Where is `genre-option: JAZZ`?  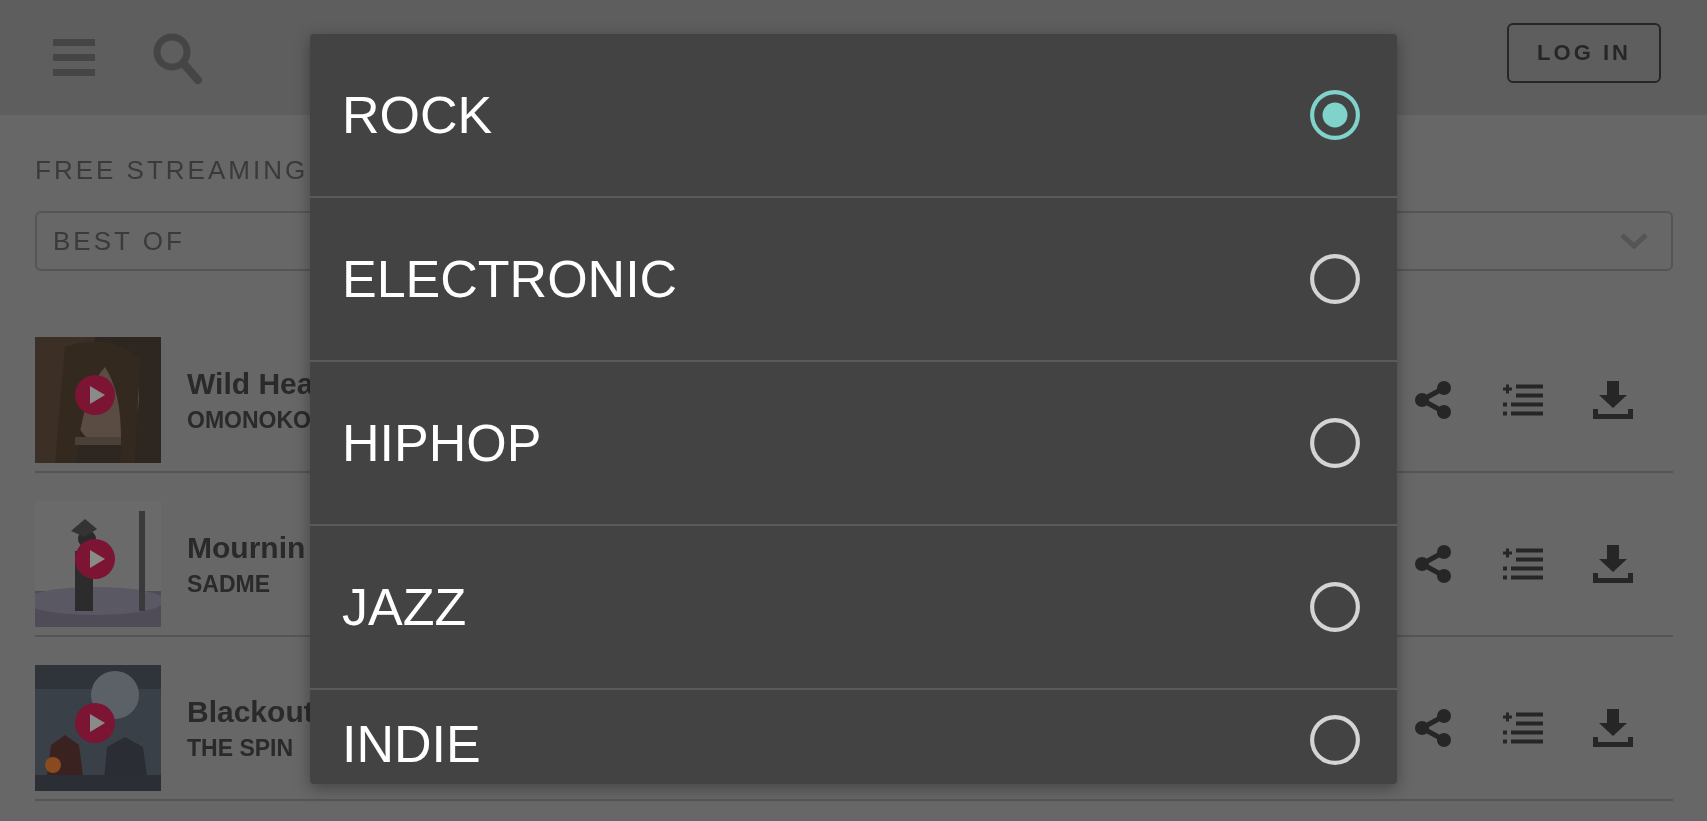
genre-option: JAZZ is located at coordinates (853, 608).